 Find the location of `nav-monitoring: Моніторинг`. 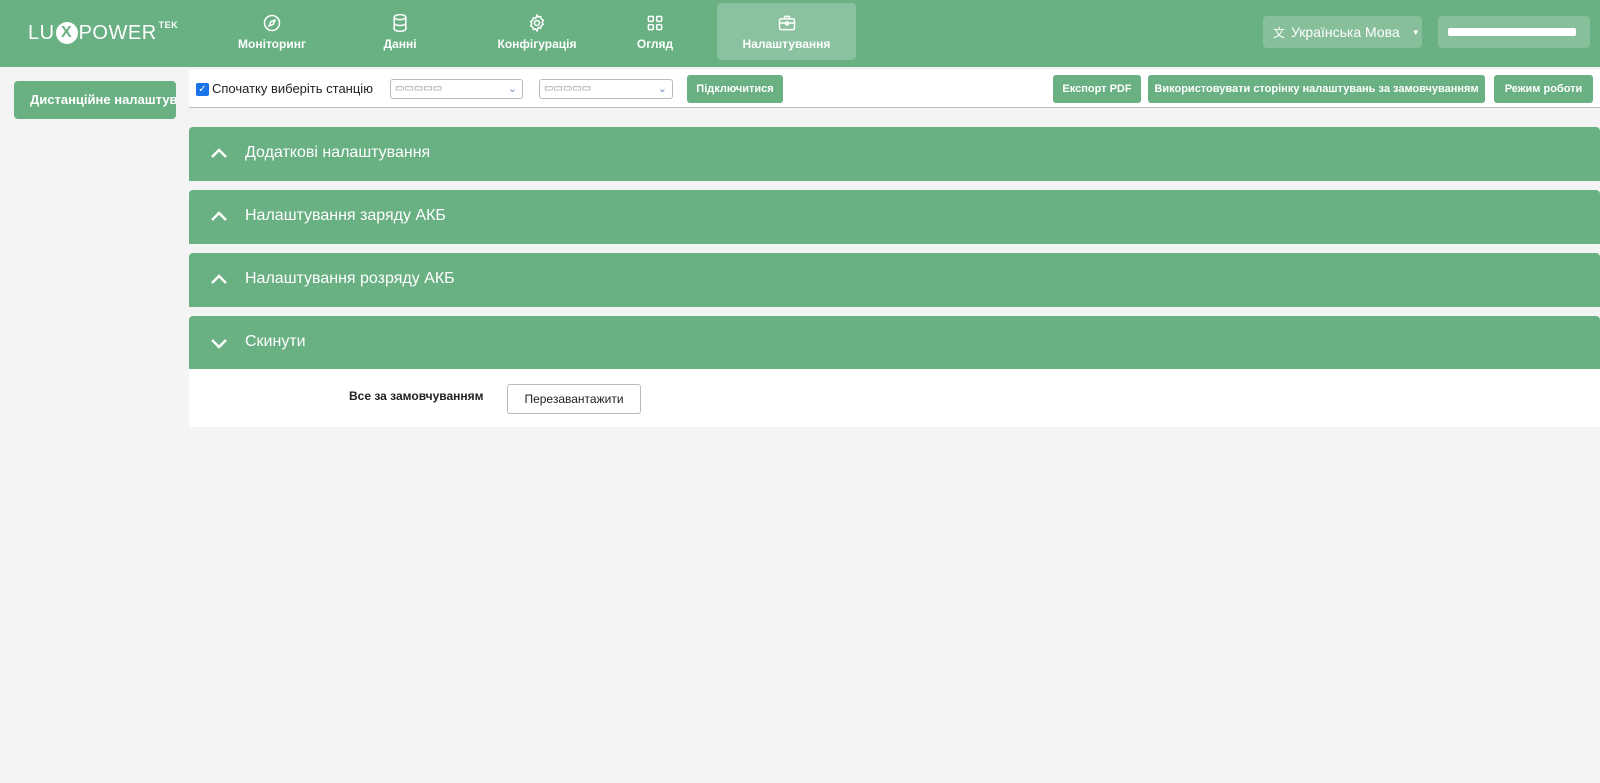

nav-monitoring: Моніторинг is located at coordinates (272, 31).